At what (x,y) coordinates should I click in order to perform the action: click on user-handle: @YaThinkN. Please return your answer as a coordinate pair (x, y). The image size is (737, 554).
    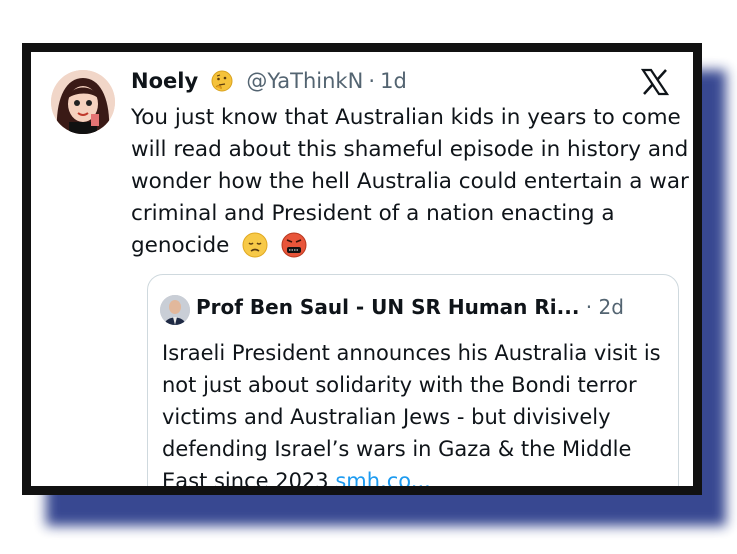
    Looking at the image, I should click on (304, 81).